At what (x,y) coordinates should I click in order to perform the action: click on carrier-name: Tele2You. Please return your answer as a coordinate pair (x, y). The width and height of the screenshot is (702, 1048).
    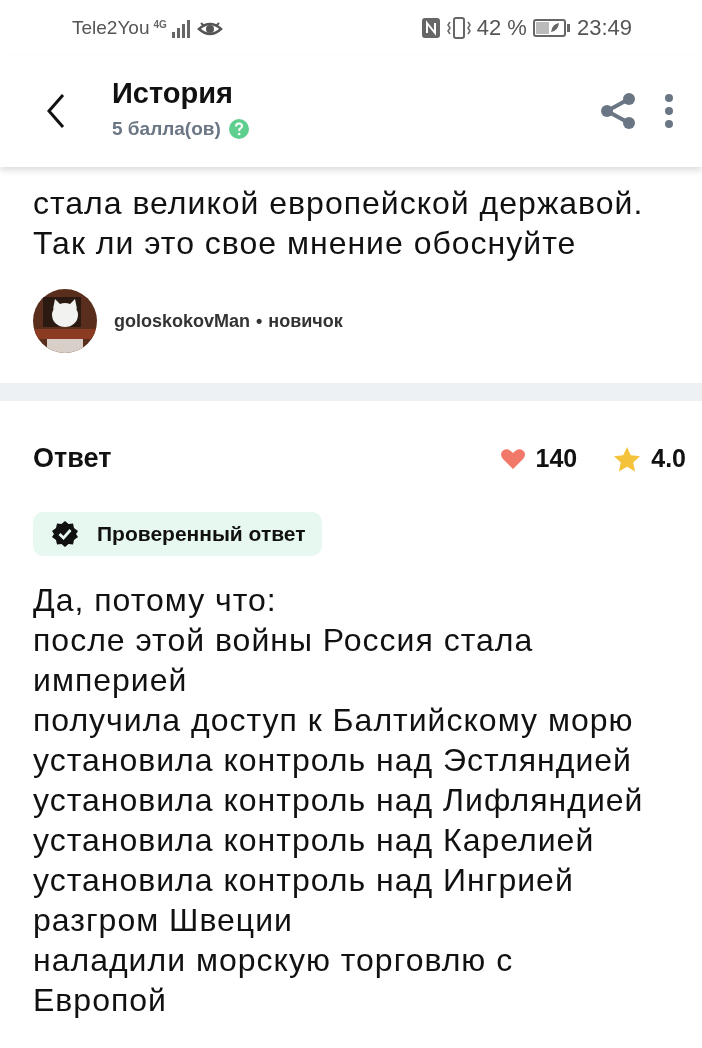
    Looking at the image, I should click on (111, 27).